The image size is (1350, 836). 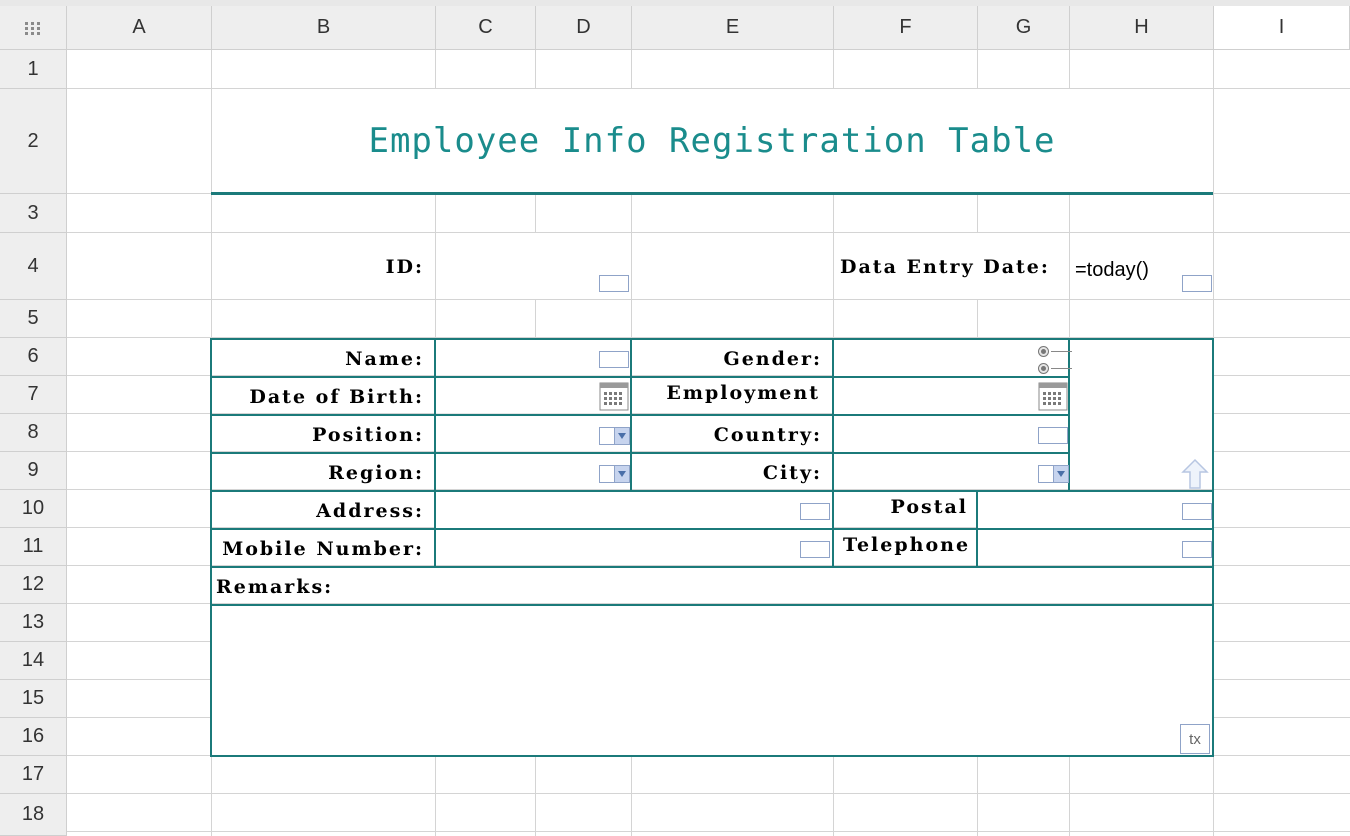 What do you see at coordinates (323, 549) in the screenshot?
I see `mobile-label: Mobile Number:` at bounding box center [323, 549].